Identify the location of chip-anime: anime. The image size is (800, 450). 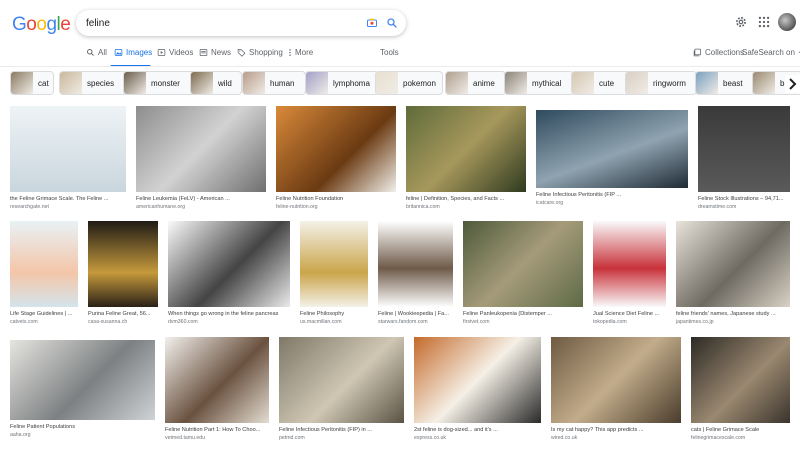
(475, 83).